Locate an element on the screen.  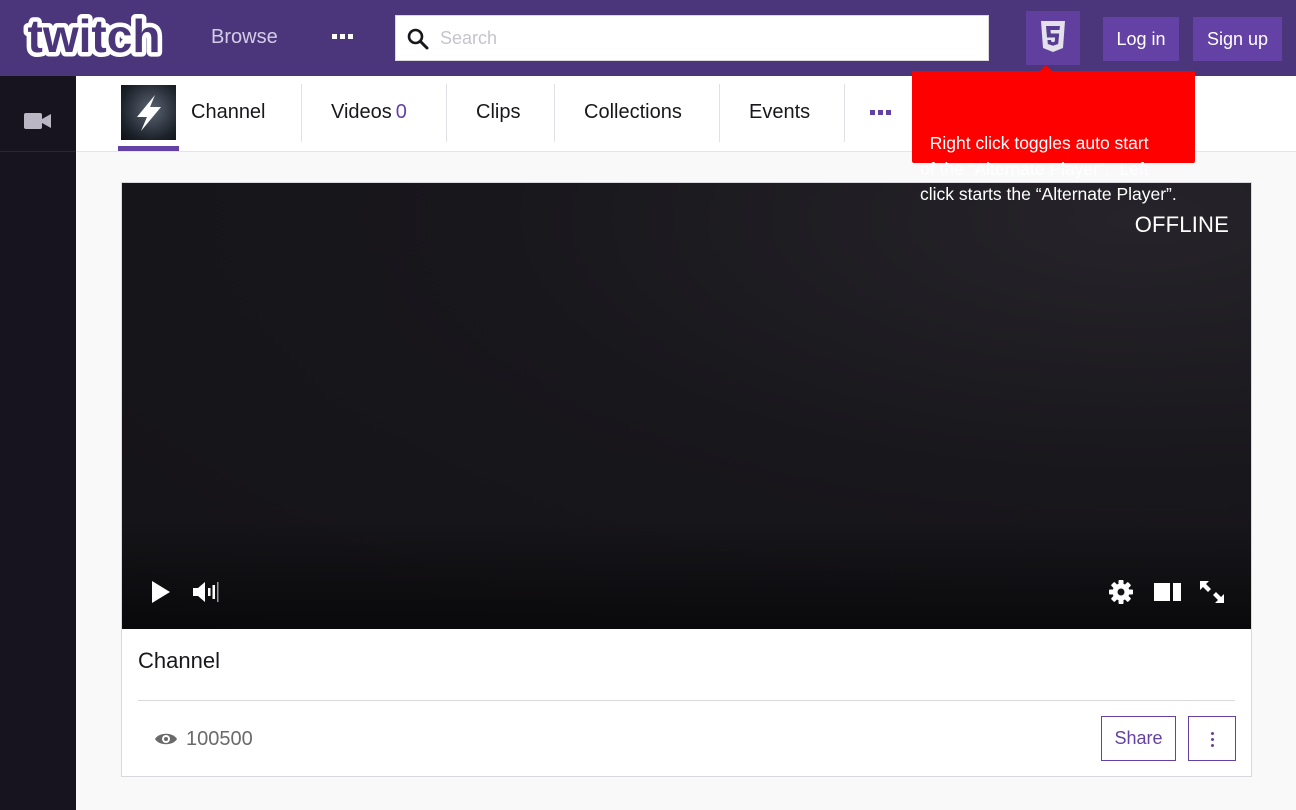
stream-title: Channel is located at coordinates (179, 660).